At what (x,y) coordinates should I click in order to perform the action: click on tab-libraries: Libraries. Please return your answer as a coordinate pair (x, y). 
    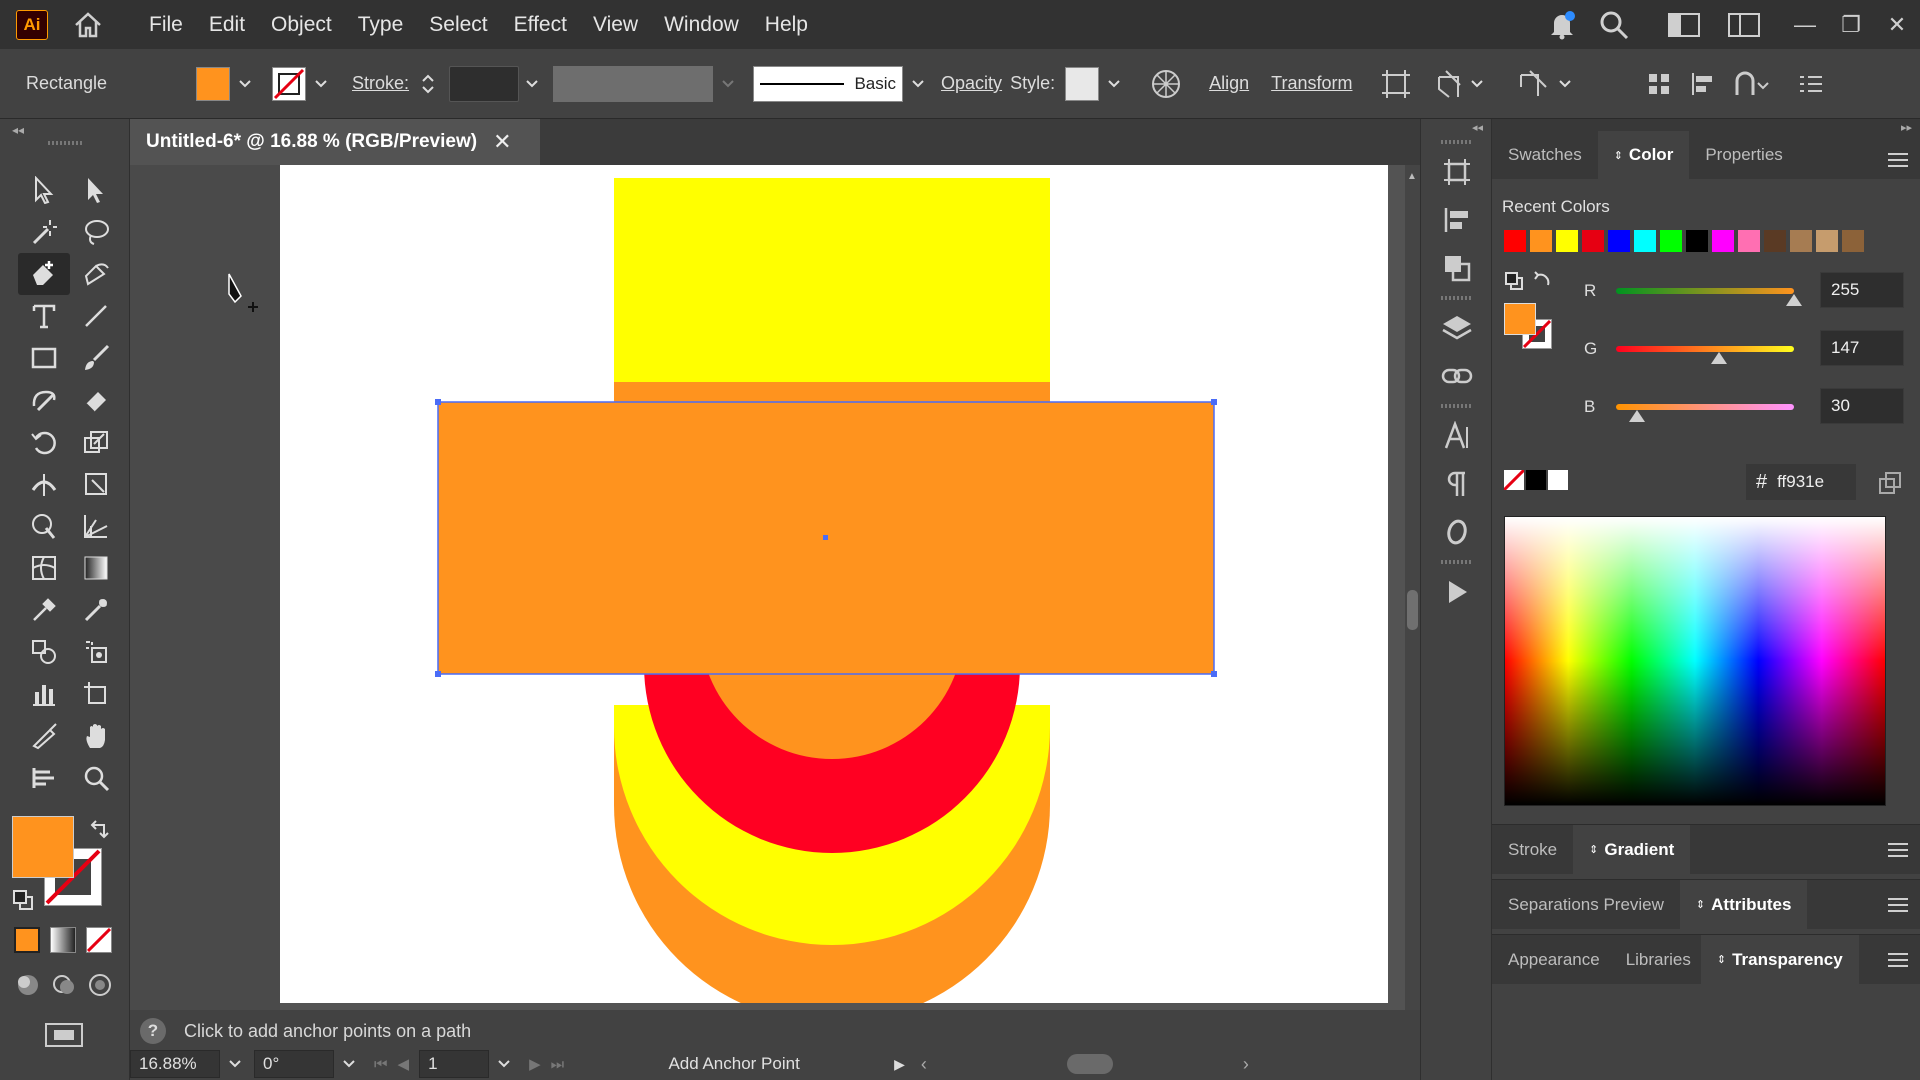
    Looking at the image, I should click on (1658, 960).